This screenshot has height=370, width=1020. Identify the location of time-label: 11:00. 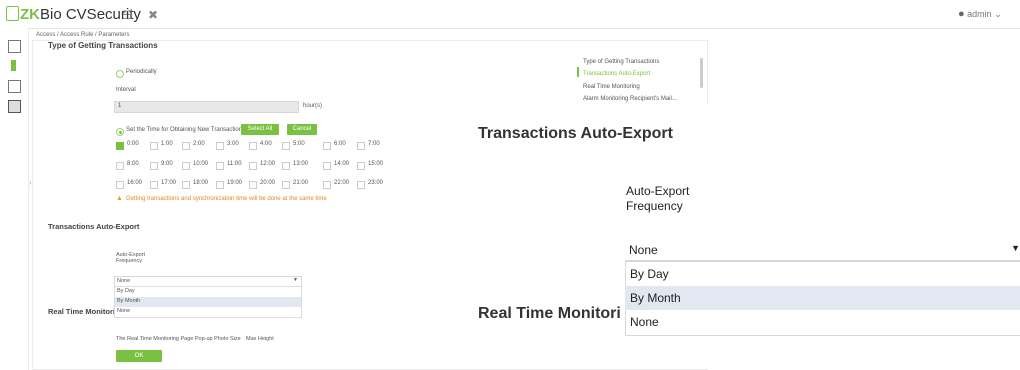
(234, 164).